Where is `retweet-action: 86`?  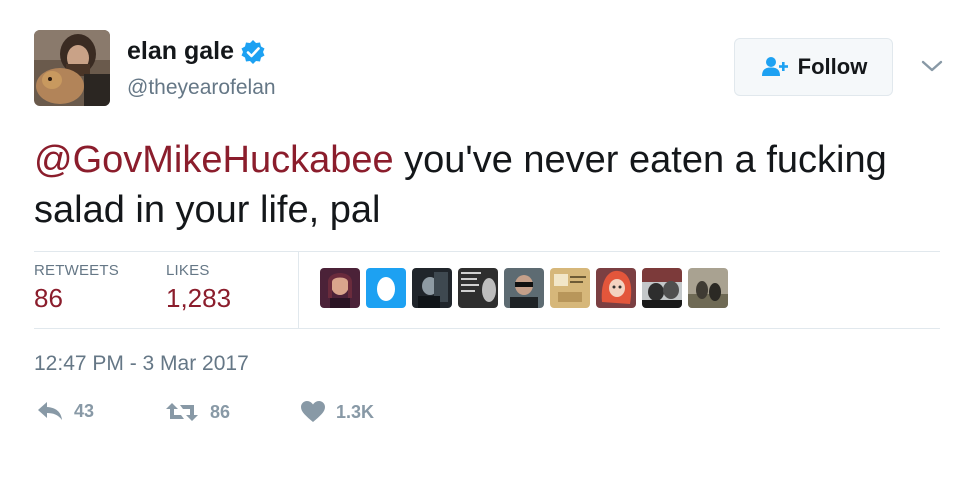
retweet-action: 86 is located at coordinates (197, 412).